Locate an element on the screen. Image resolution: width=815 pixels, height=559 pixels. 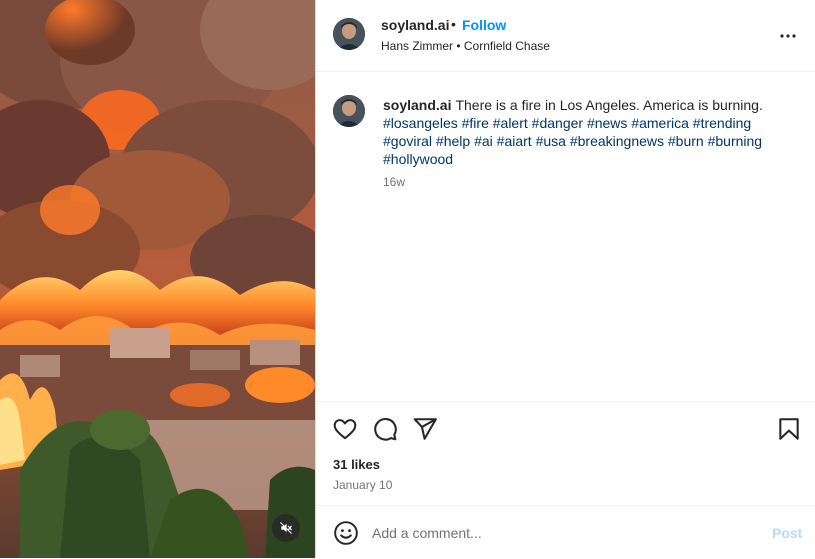
follow-button: Follow is located at coordinates (484, 25).